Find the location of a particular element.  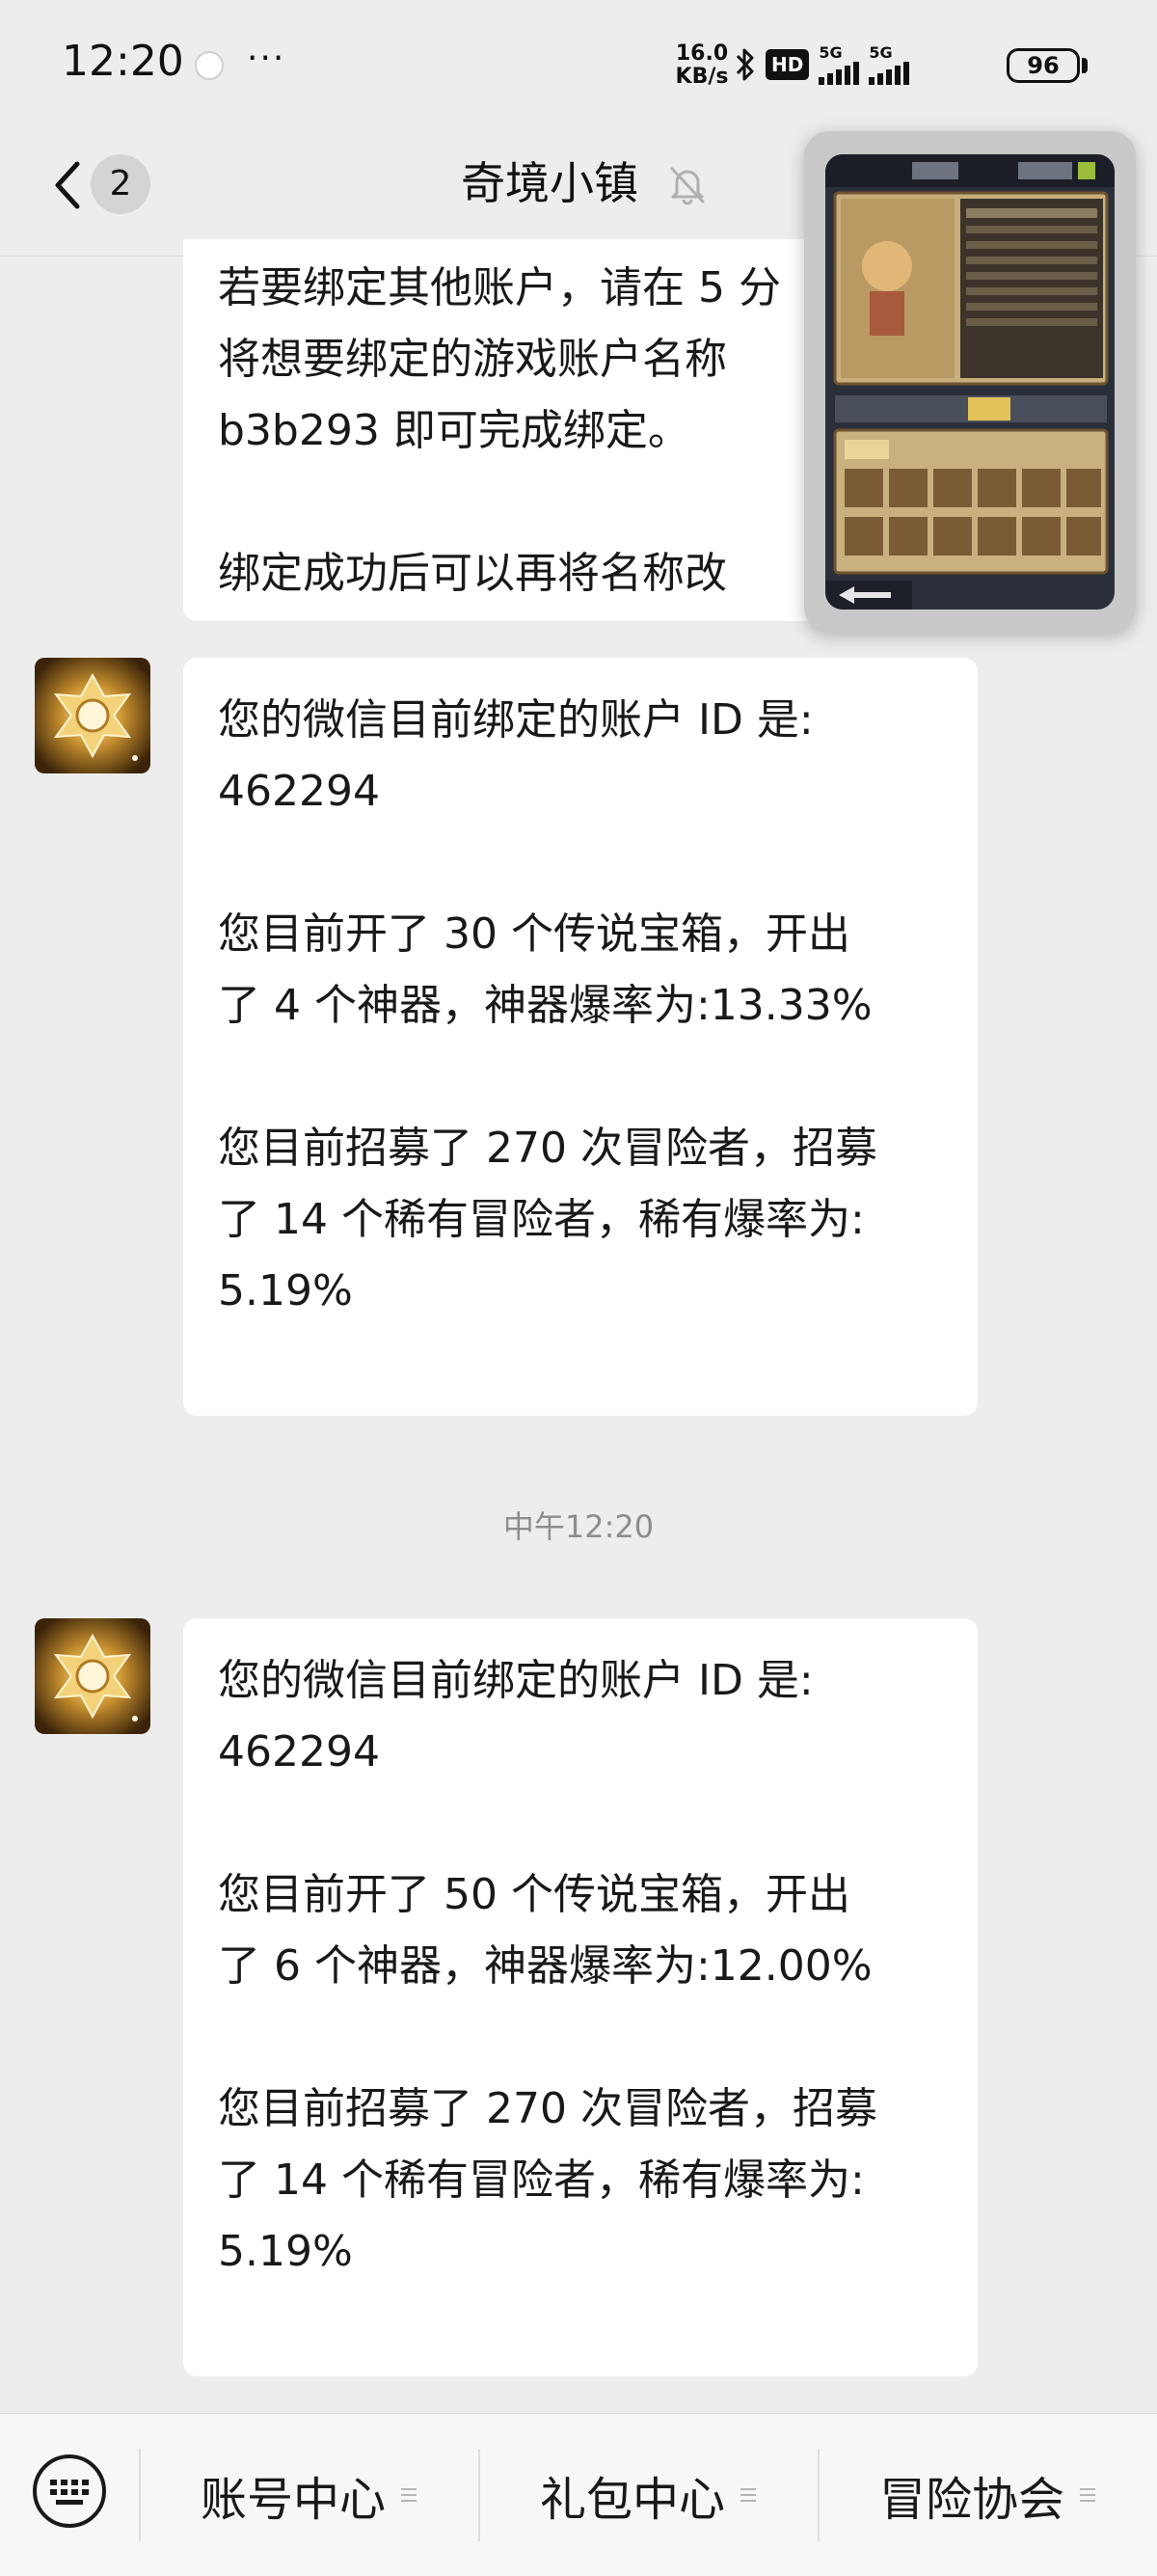

menu-account-center: 账号中心 is located at coordinates (309, 2495).